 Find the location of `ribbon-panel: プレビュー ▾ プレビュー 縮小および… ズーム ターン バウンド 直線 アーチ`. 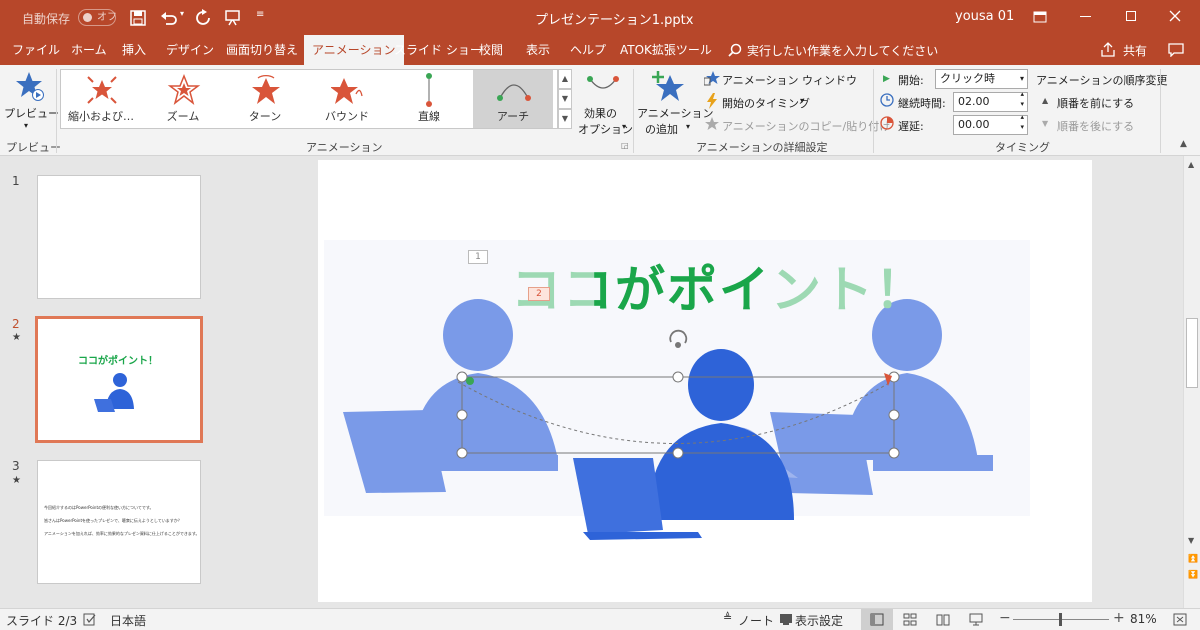

ribbon-panel: プレビュー ▾ プレビュー 縮小および… ズーム ターン バウンド 直線 アーチ is located at coordinates (600, 110).